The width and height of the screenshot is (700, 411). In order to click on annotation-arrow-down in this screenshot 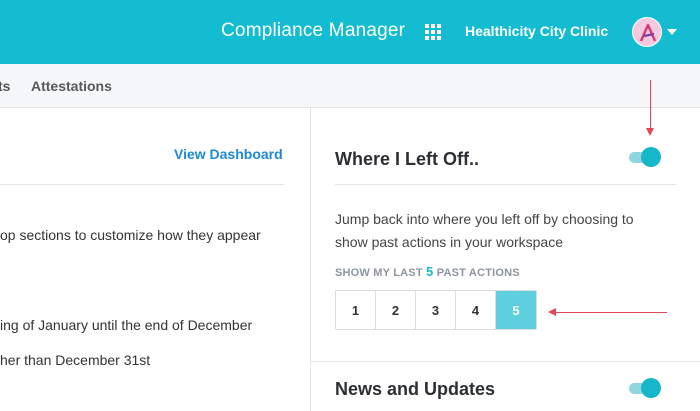, I will do `click(650, 105)`.